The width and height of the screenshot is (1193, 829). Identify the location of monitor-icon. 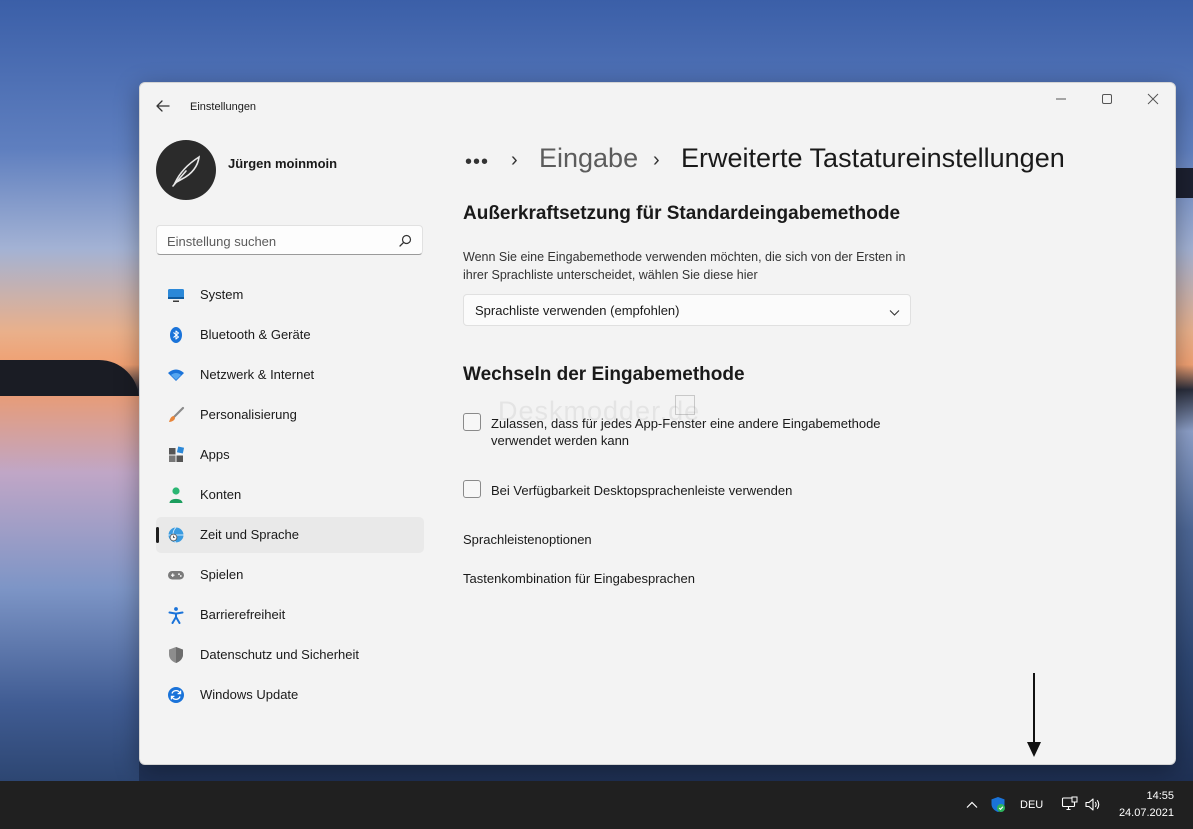
(176, 295).